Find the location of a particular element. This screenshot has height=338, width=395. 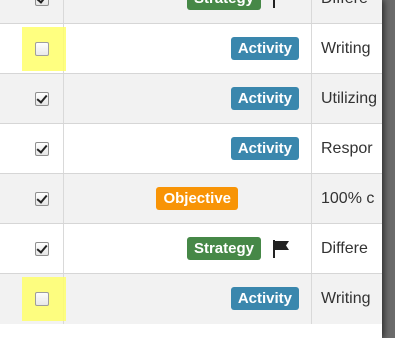

description-text: 100% c is located at coordinates (348, 198).